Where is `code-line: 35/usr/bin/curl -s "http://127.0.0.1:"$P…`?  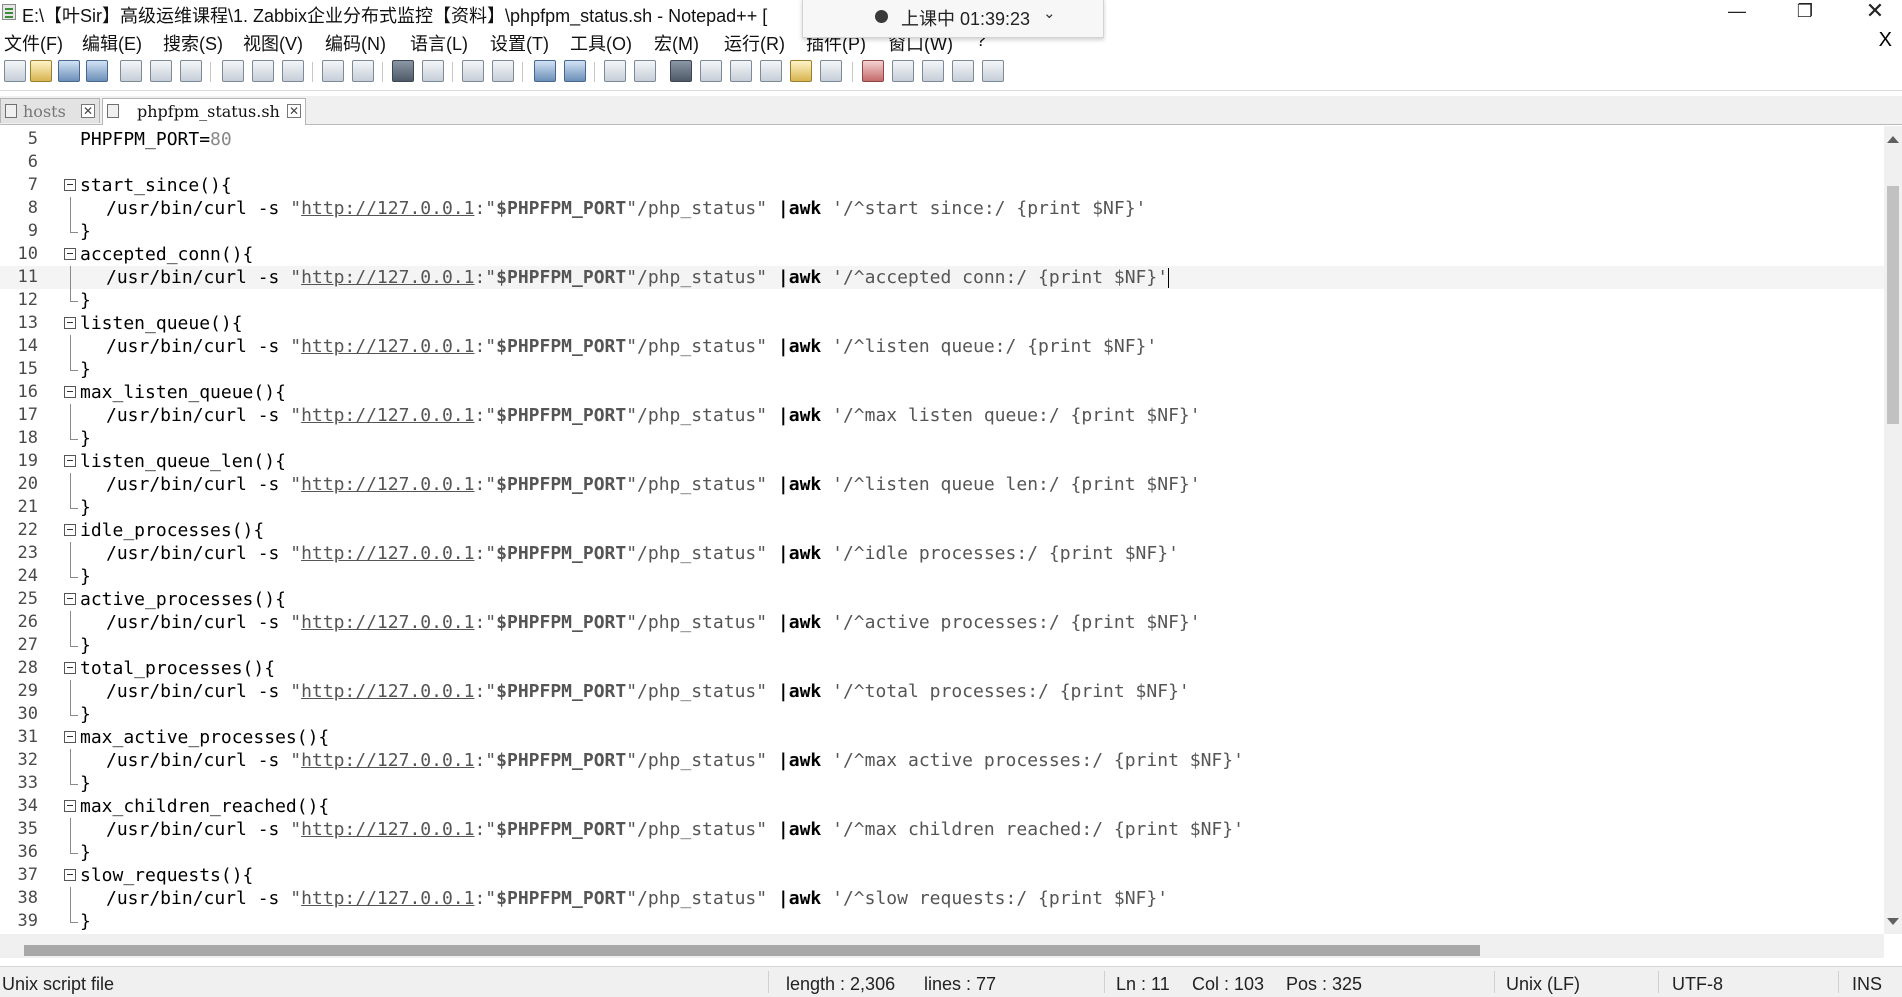 code-line: 35/usr/bin/curl -s "http://127.0.0.1:"$P… is located at coordinates (942, 829).